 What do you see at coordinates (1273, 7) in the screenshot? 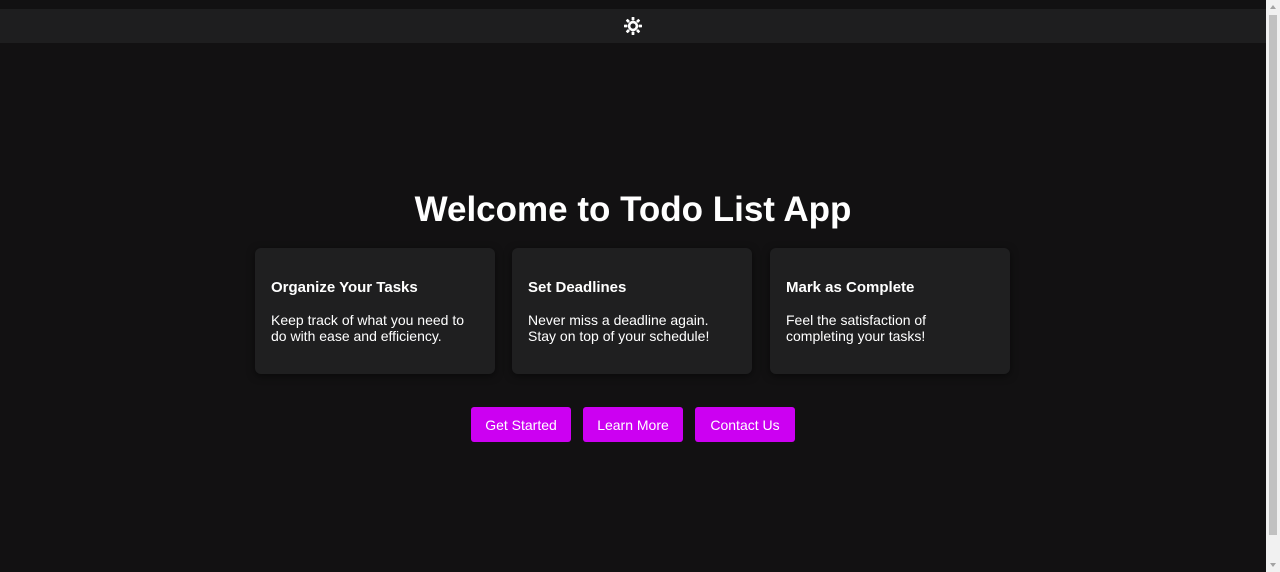
I see `scroll-up-arrow-icon` at bounding box center [1273, 7].